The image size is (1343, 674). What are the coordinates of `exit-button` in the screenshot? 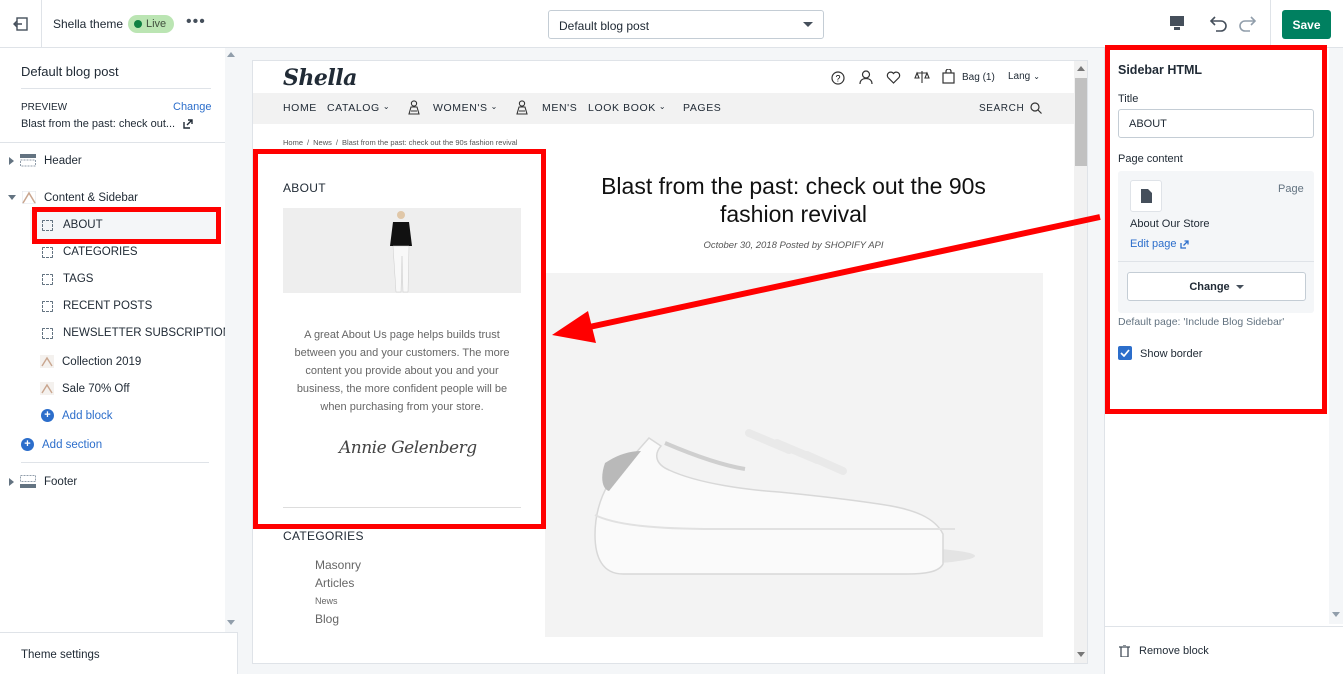 It's located at (21, 24).